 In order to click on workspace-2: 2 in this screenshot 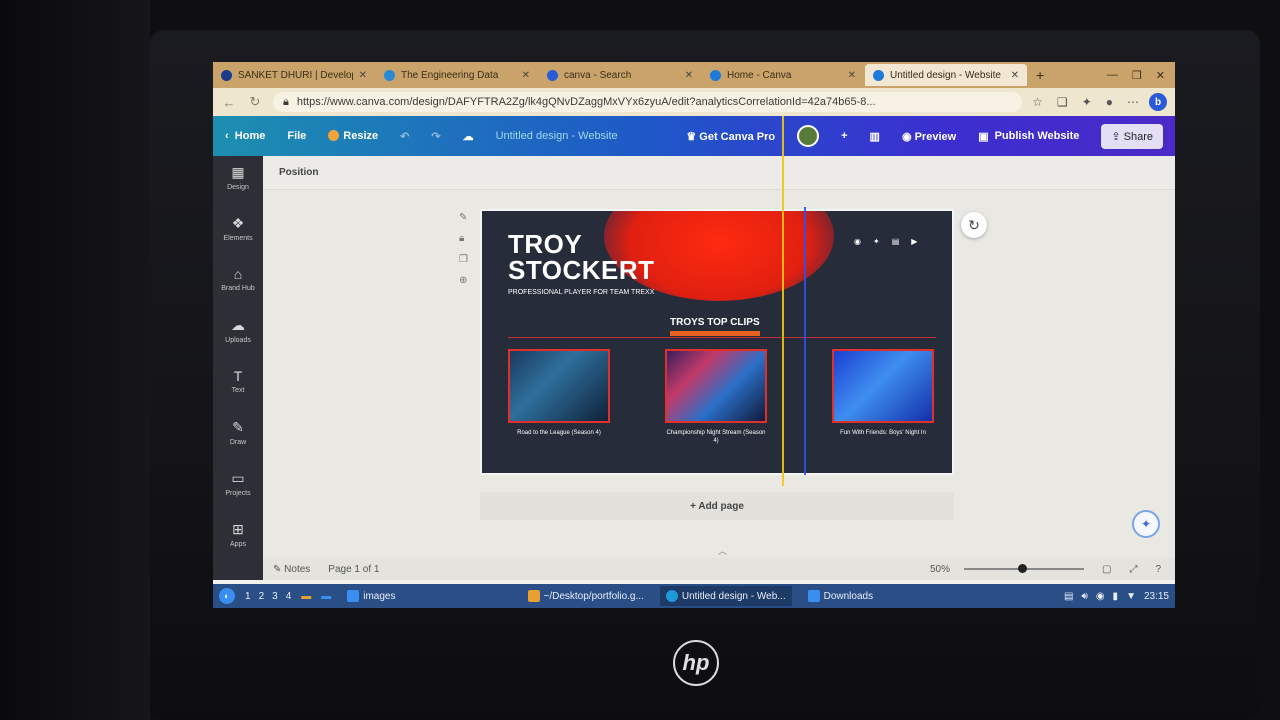, I will do `click(262, 596)`.